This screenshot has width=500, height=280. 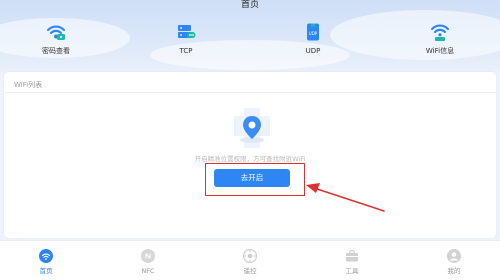 What do you see at coordinates (148, 271) in the screenshot?
I see `nav-label: NFC` at bounding box center [148, 271].